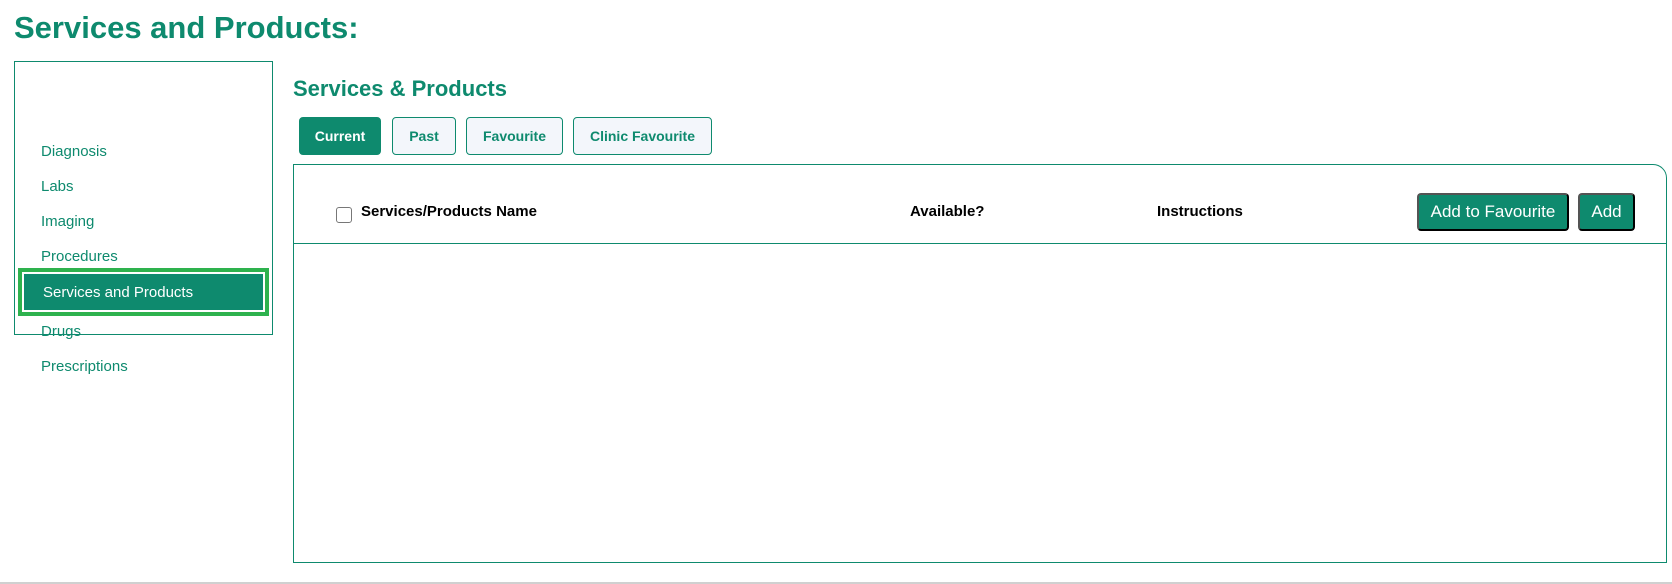 This screenshot has width=1672, height=584. What do you see at coordinates (57, 186) in the screenshot?
I see `sidebar-item-label: Labs` at bounding box center [57, 186].